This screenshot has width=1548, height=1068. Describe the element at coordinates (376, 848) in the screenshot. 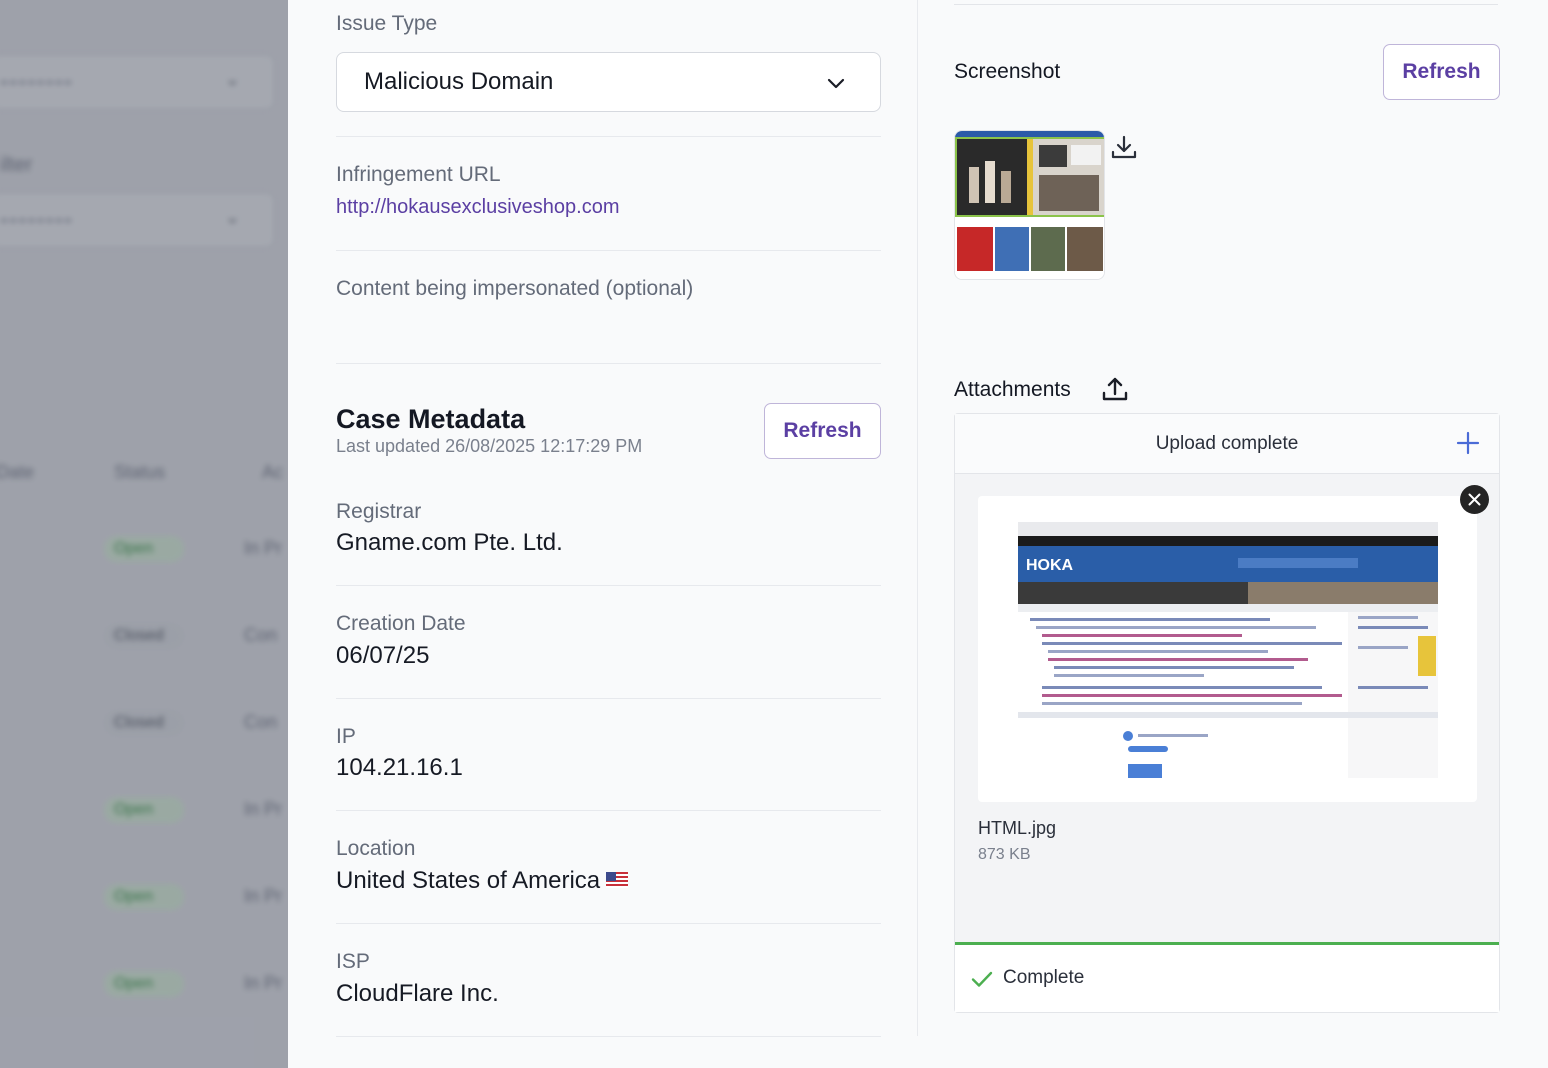

I see `location-label: Location` at that location.